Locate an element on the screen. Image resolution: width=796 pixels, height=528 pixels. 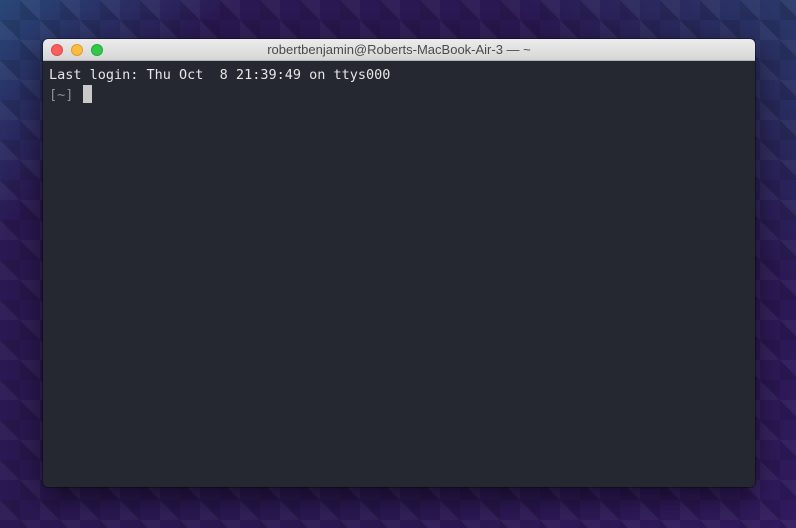
prompt-line: [~] is located at coordinates (399, 95).